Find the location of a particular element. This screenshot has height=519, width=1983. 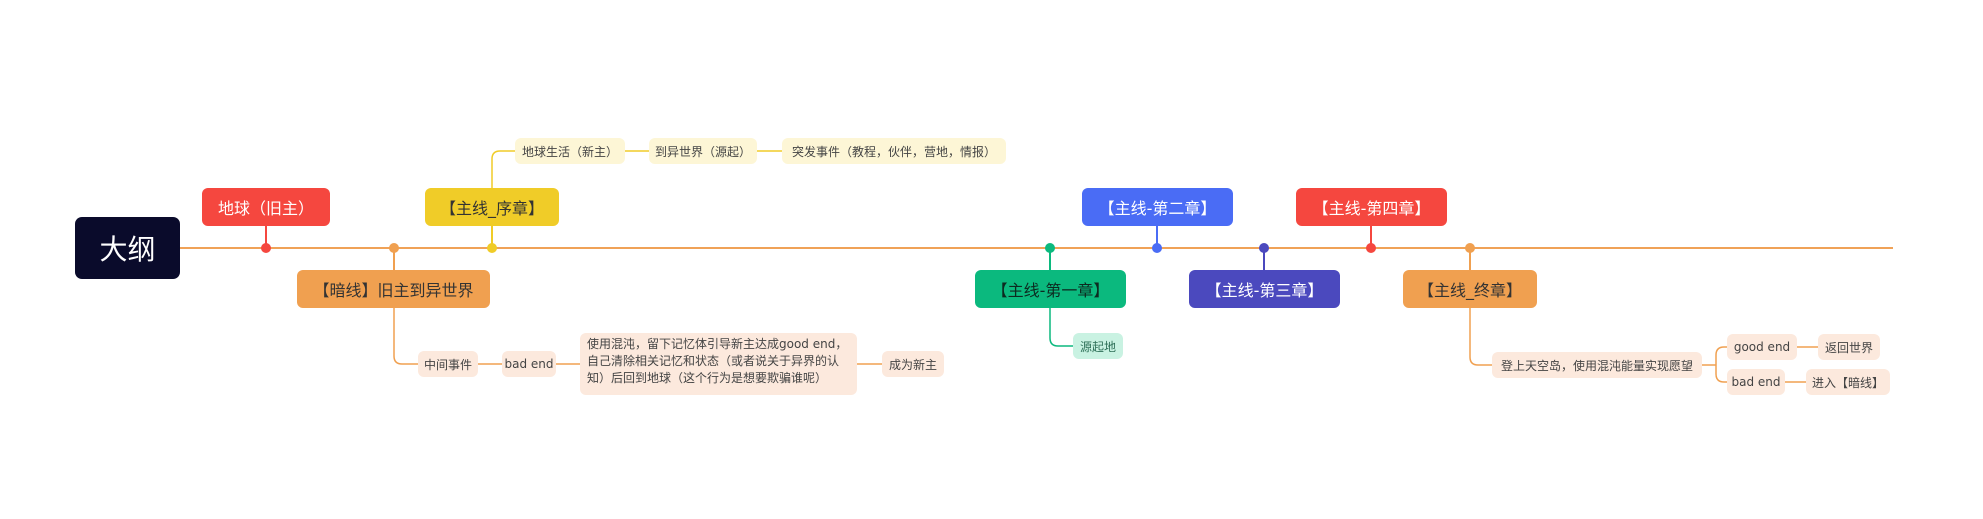

final-good-result: 返回世界 is located at coordinates (1849, 347).